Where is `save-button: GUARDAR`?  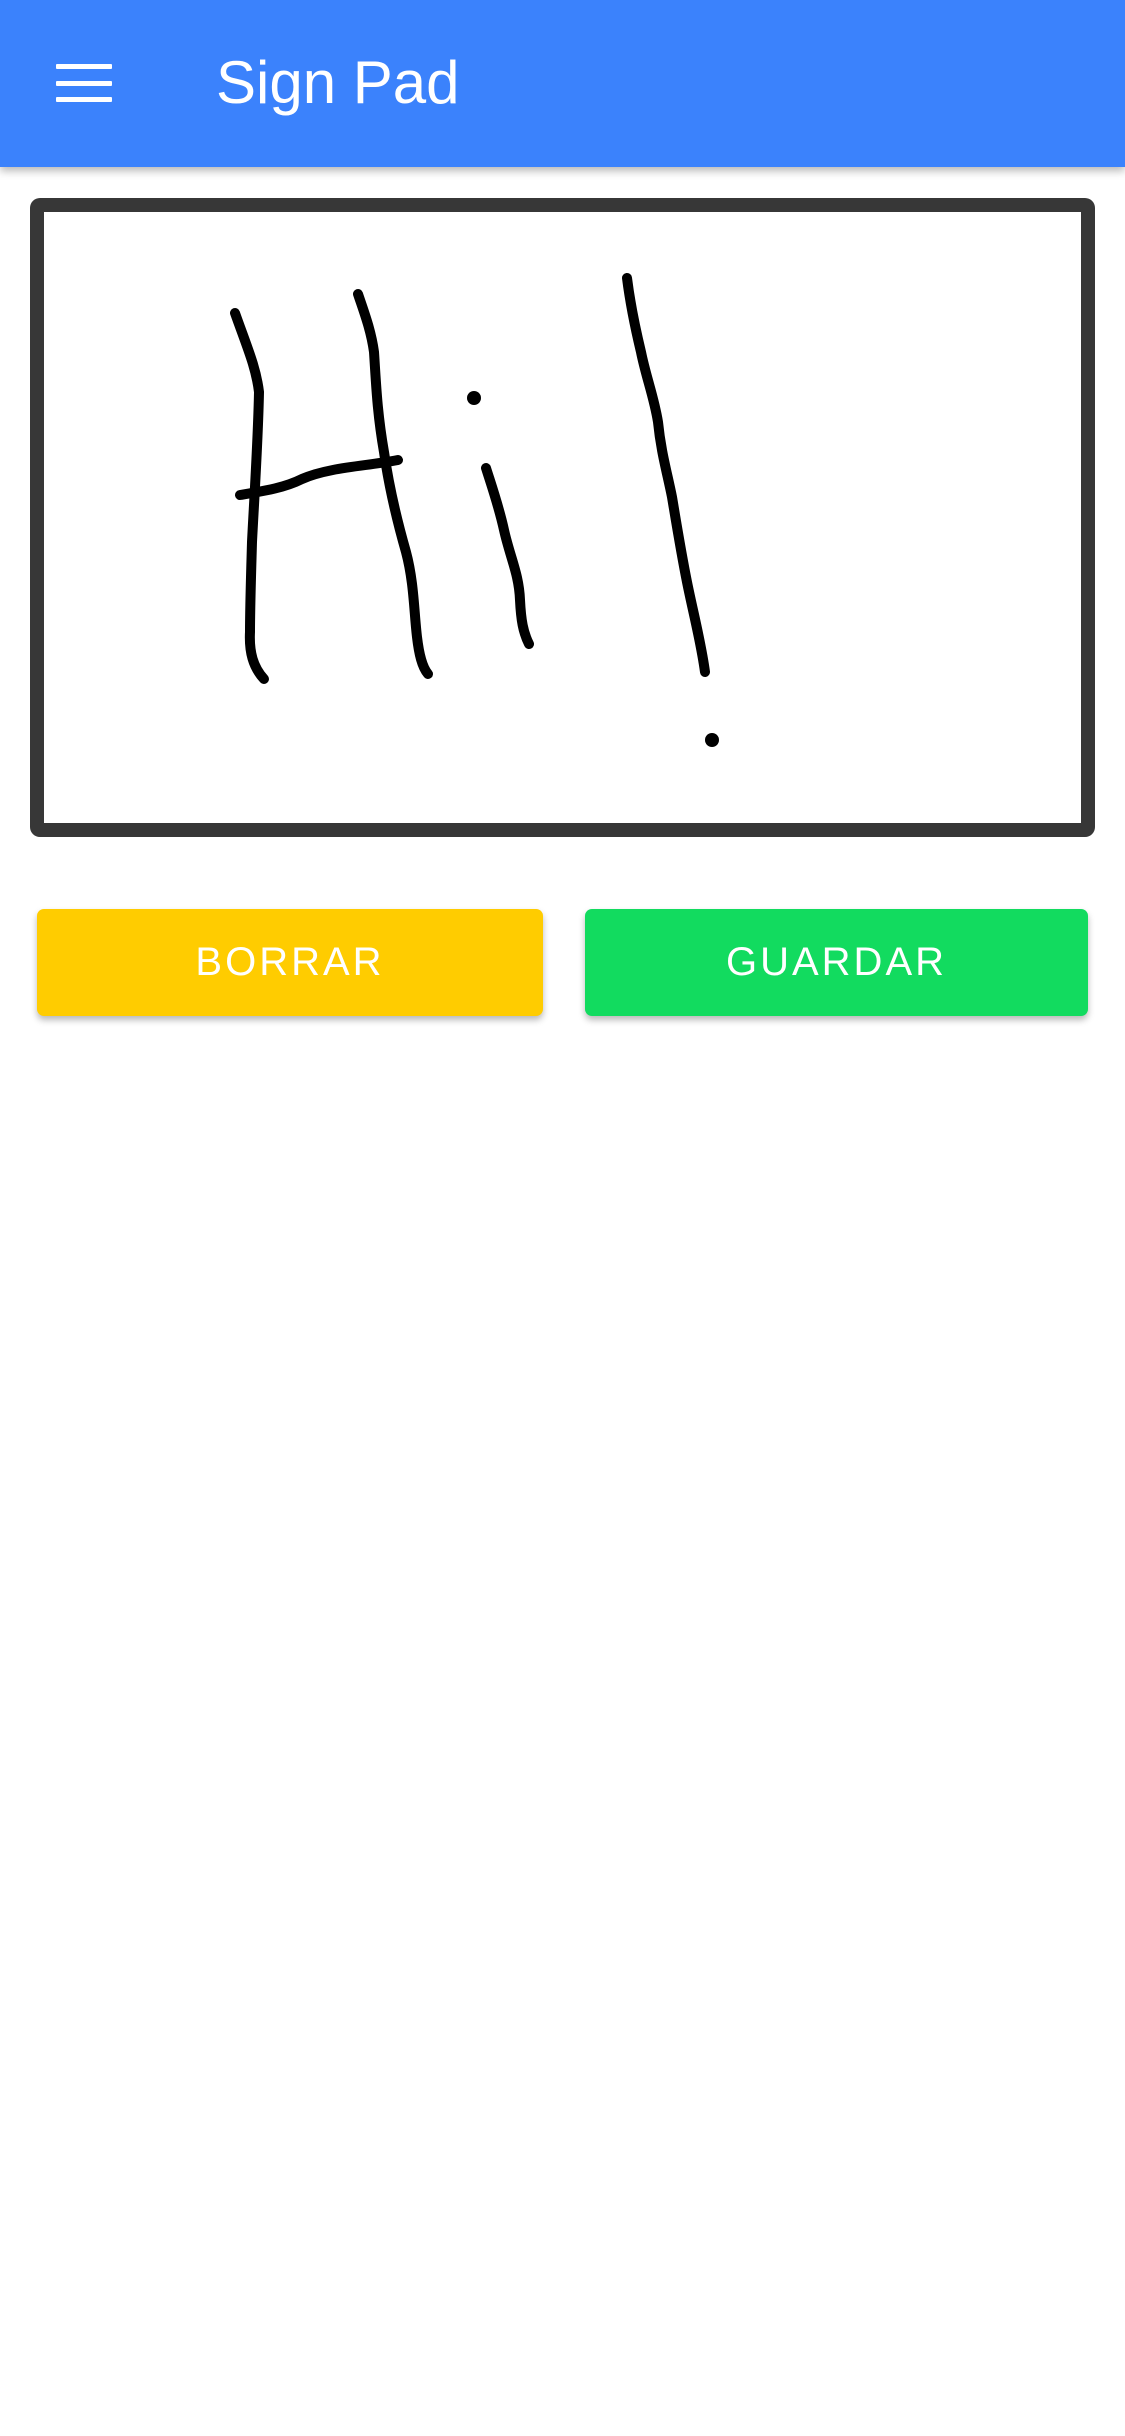 save-button: GUARDAR is located at coordinates (836, 962).